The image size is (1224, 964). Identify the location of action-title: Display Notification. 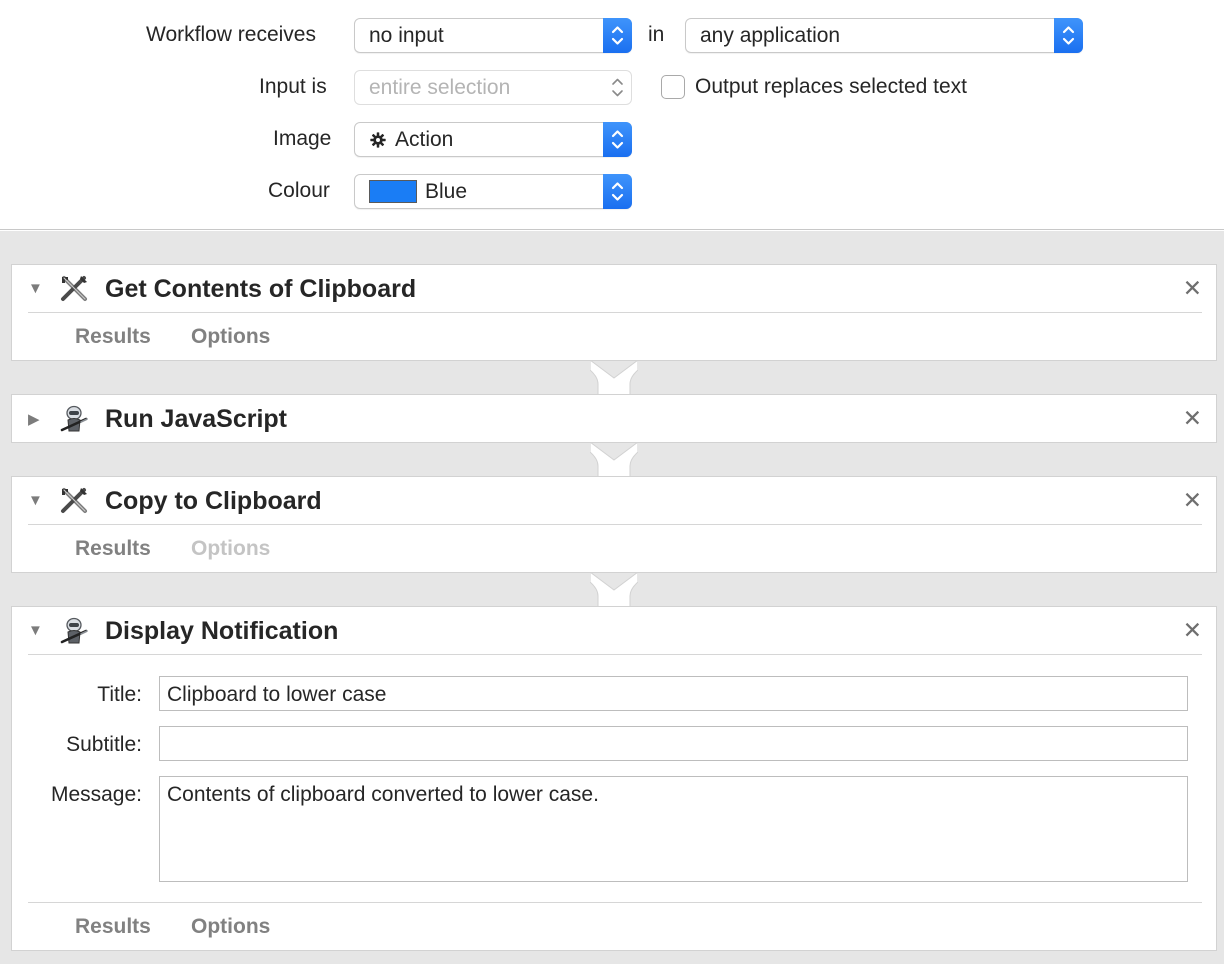
(222, 631).